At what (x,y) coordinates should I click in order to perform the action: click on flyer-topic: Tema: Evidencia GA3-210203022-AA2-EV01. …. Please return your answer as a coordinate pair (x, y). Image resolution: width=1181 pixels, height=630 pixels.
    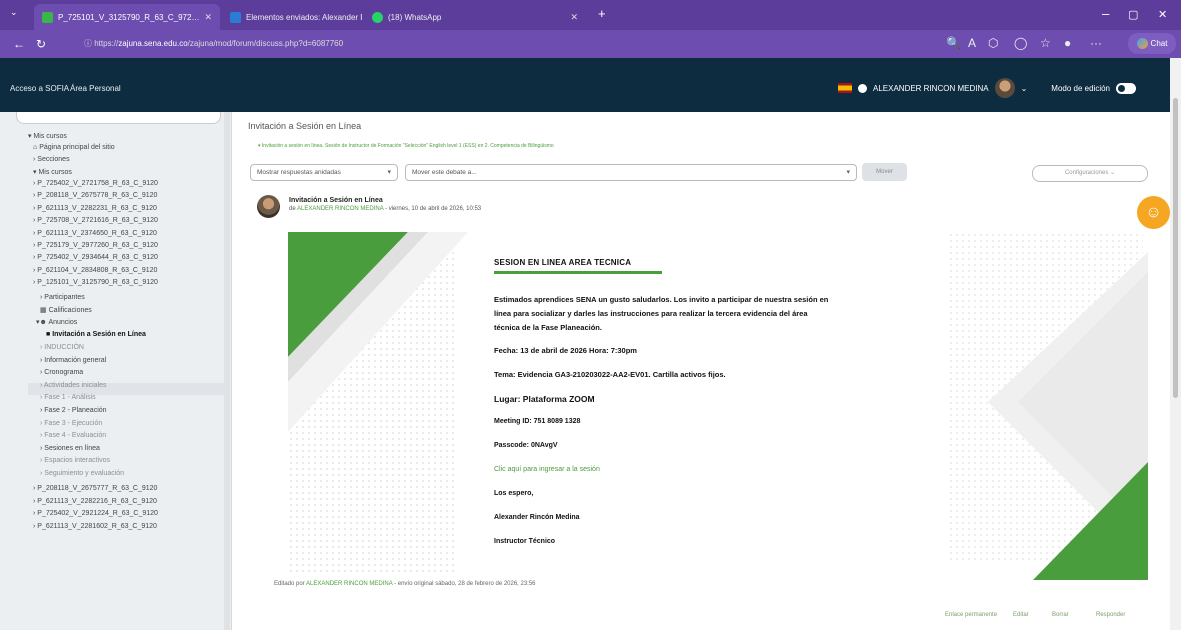
    Looking at the image, I should click on (610, 374).